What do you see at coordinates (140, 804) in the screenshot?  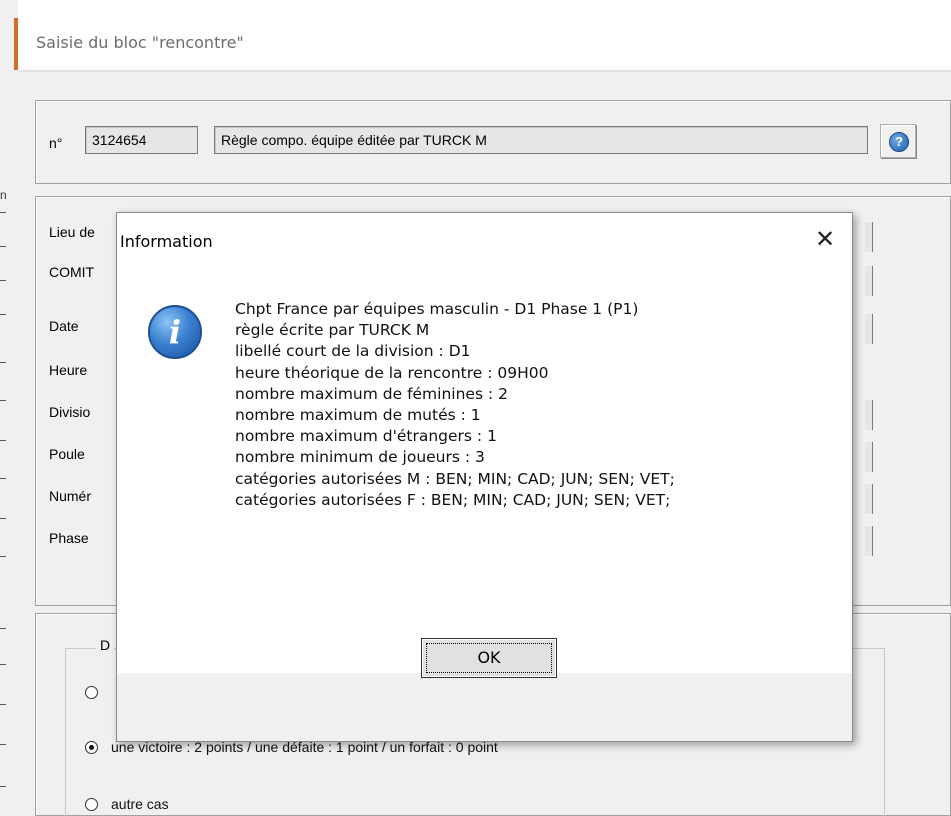 I see `points-option-label-3: autre cas` at bounding box center [140, 804].